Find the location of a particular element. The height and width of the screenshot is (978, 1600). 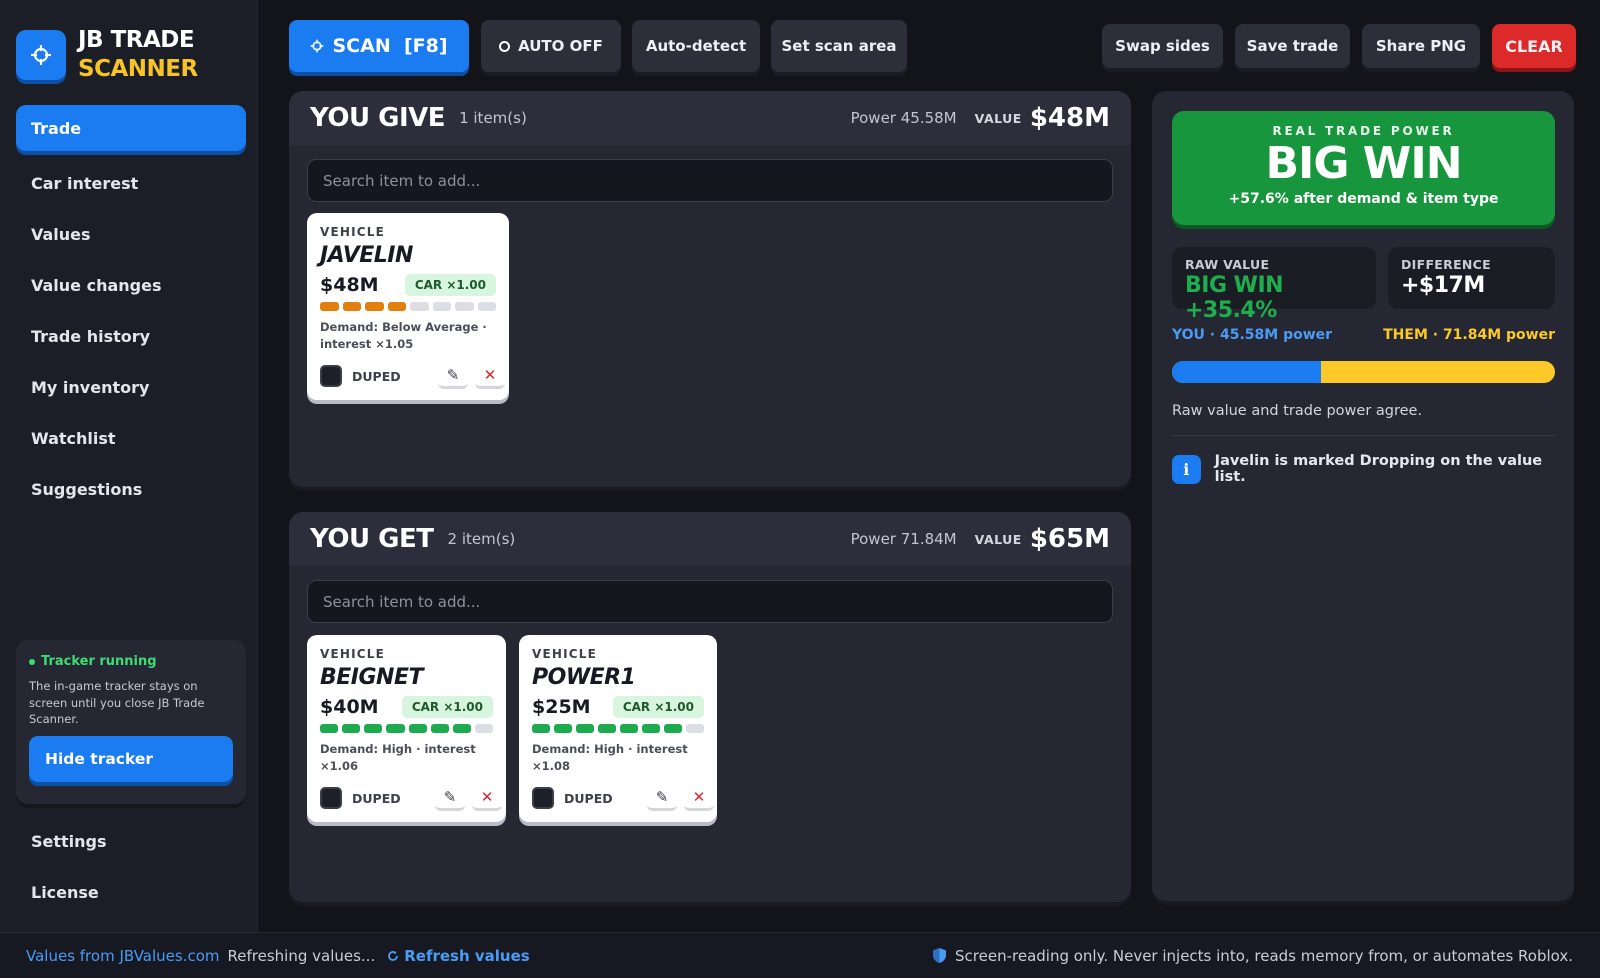

refresh-values-button: Refresh values is located at coordinates (458, 955).